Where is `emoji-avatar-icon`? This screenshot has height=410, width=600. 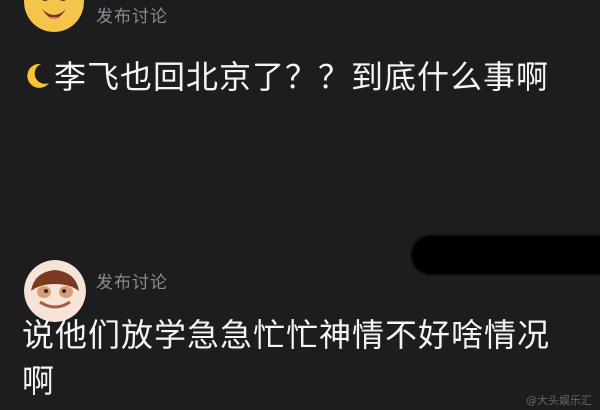
emoji-avatar-icon is located at coordinates (54, 16).